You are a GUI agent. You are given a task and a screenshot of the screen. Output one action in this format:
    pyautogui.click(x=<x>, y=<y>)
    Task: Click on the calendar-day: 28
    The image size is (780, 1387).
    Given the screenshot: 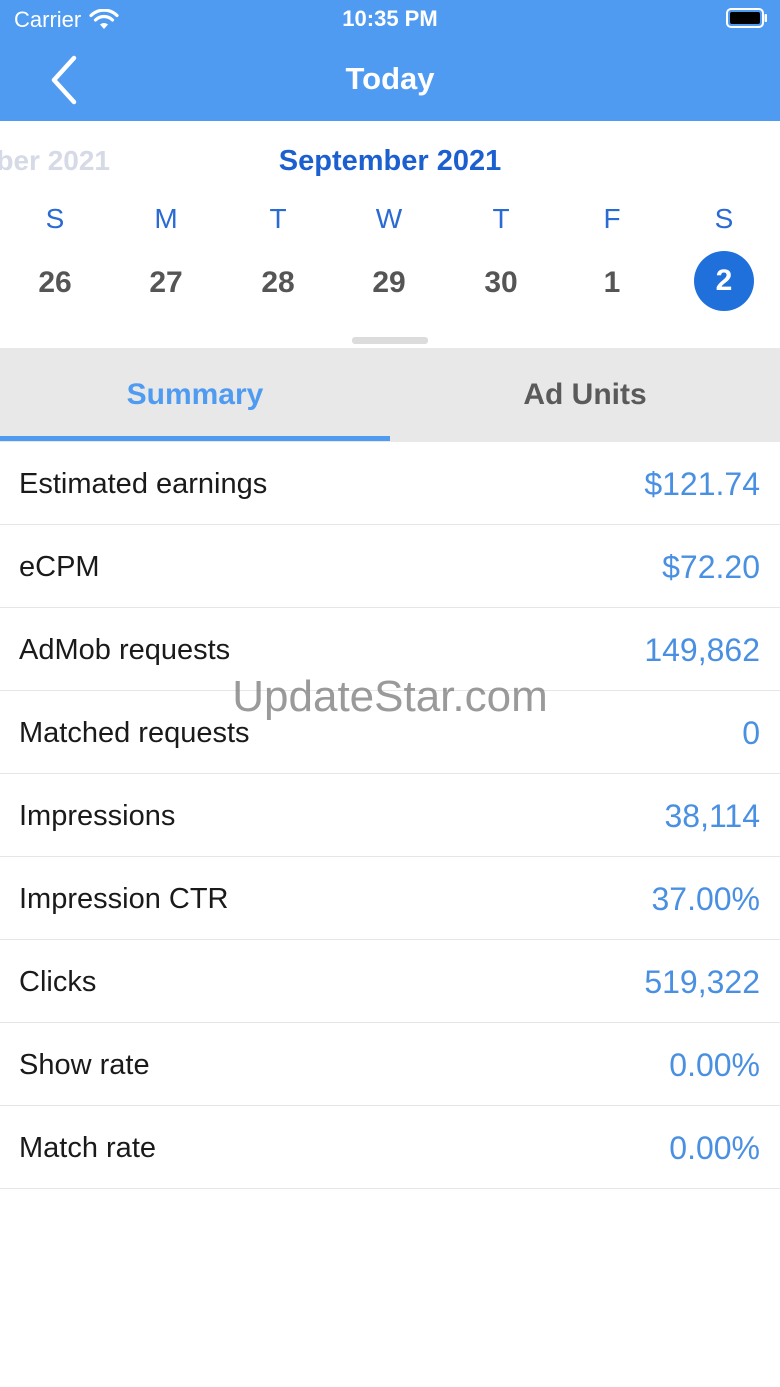 What is the action you would take?
    pyautogui.click(x=278, y=283)
    